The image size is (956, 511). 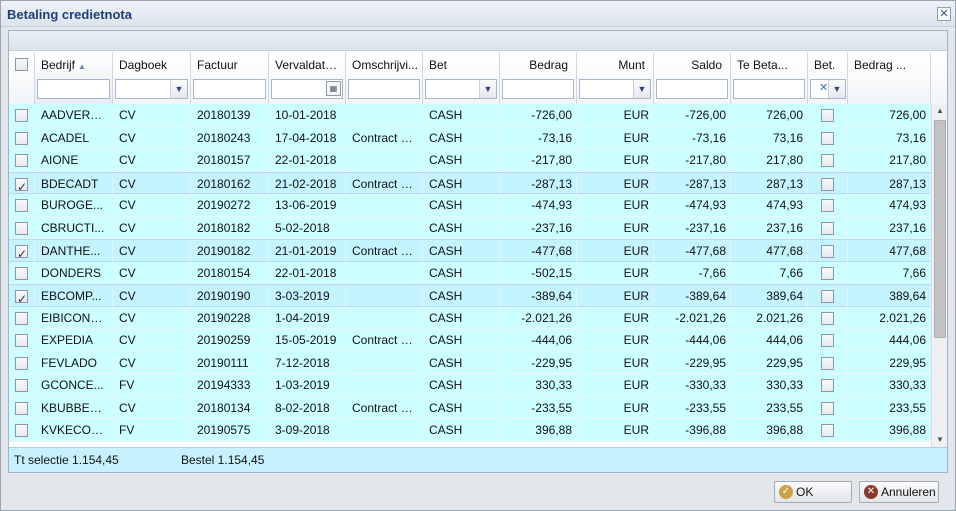 What do you see at coordinates (692, 89) in the screenshot?
I see `filter-saldo-input` at bounding box center [692, 89].